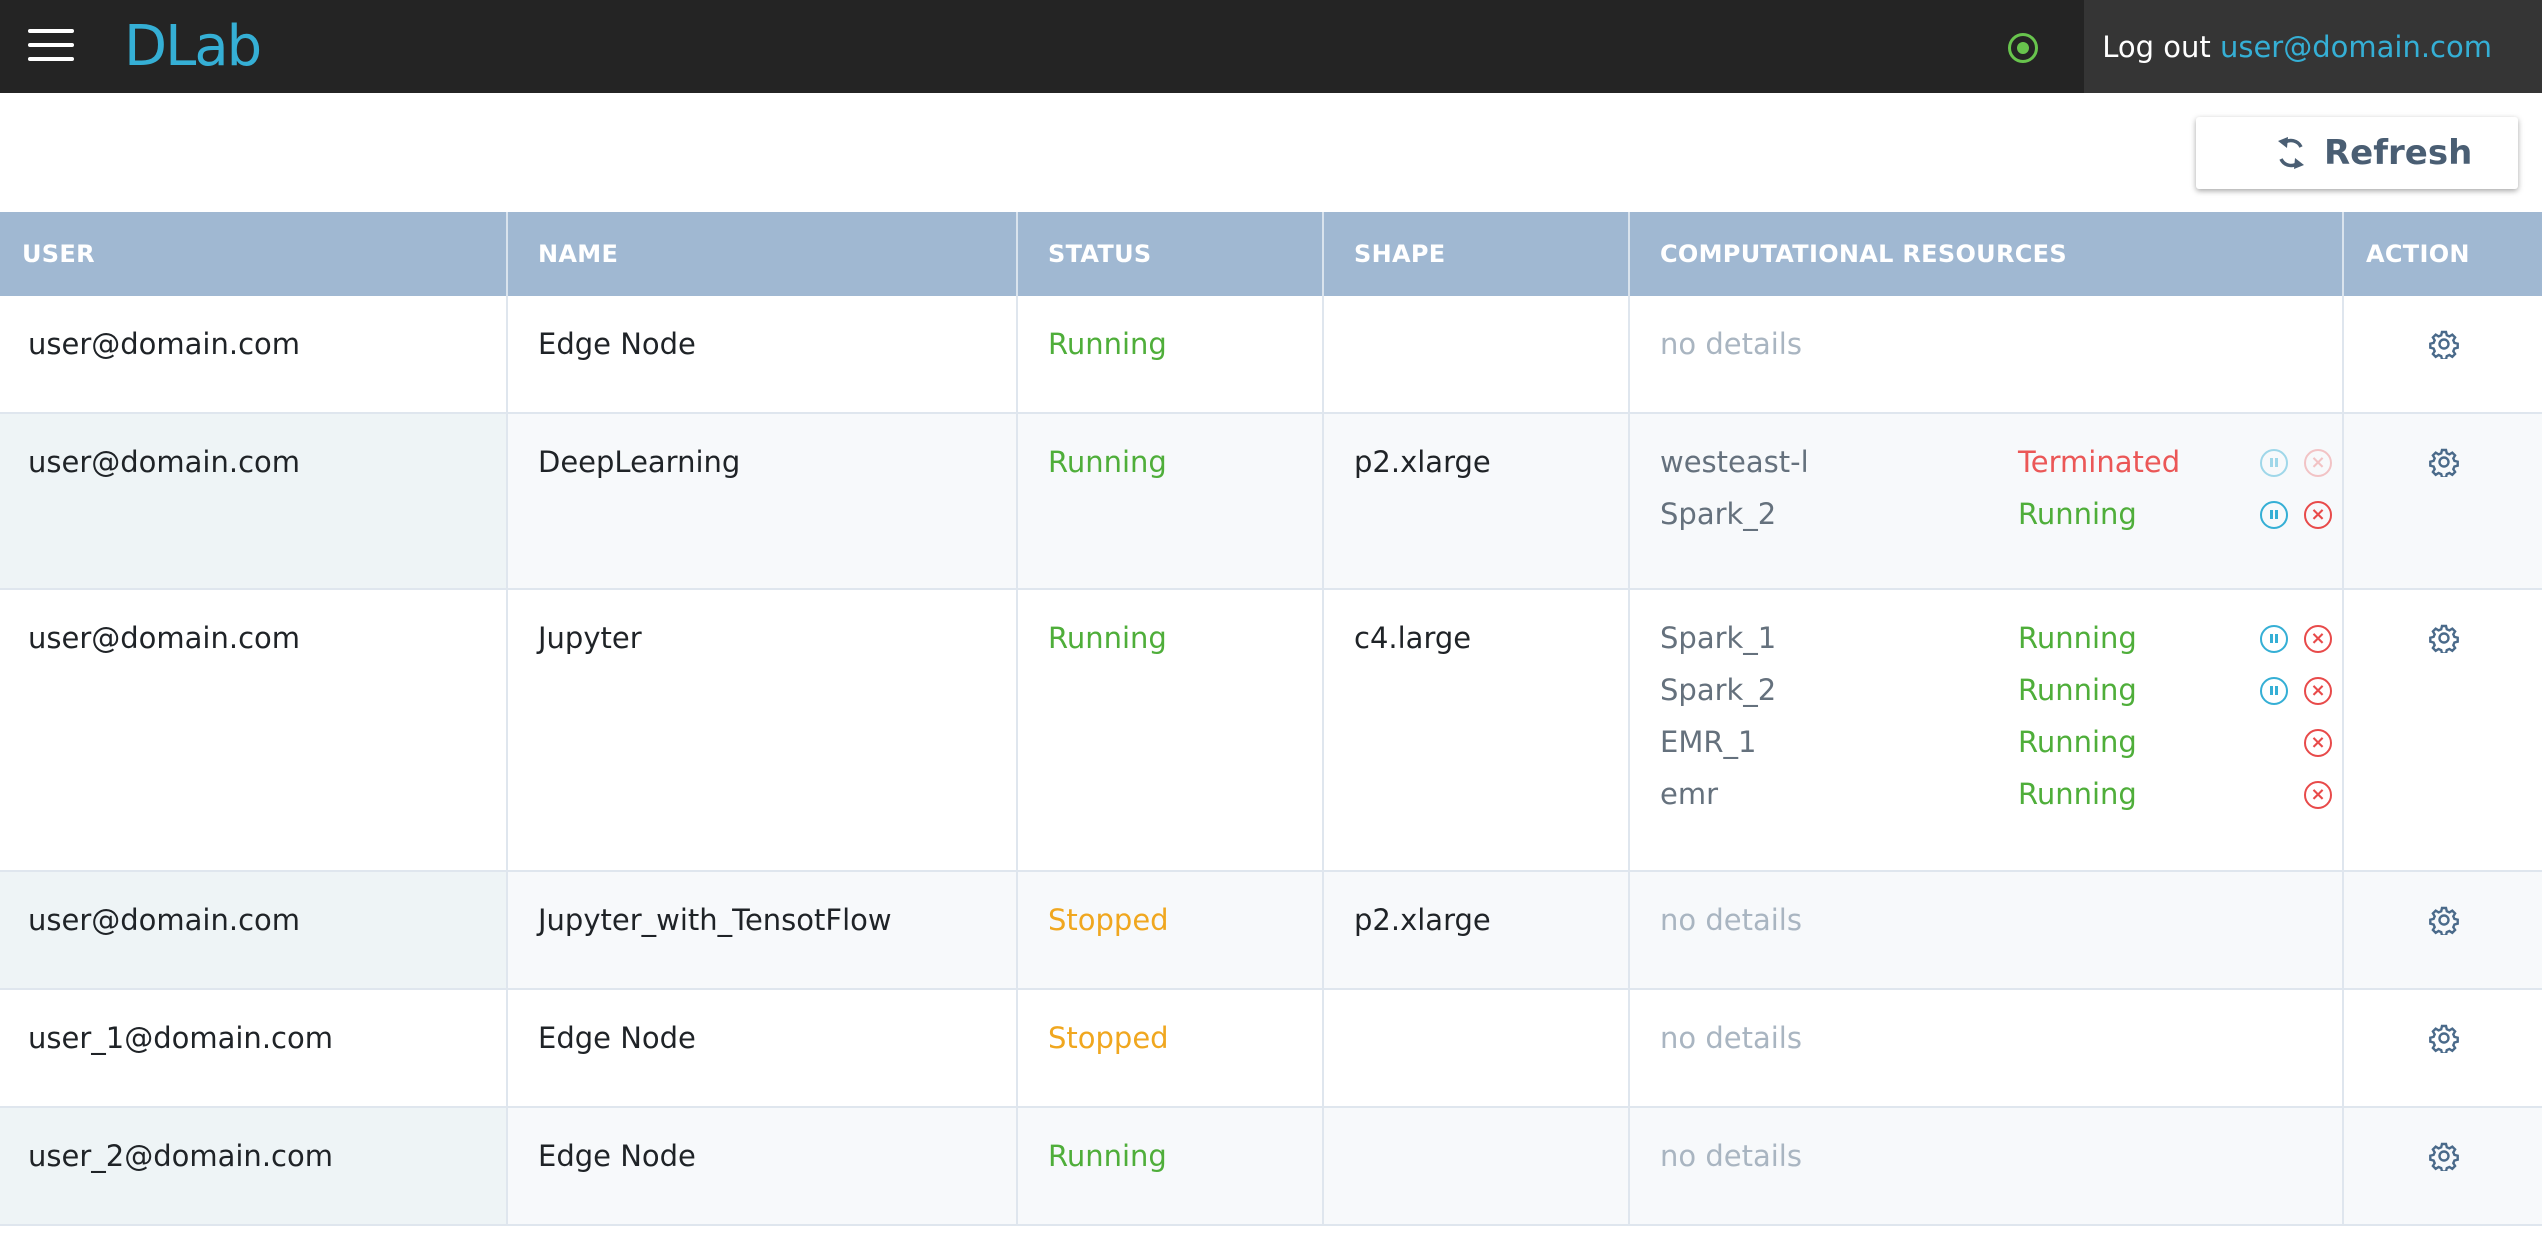 This screenshot has width=2542, height=1240. What do you see at coordinates (1475, 254) in the screenshot?
I see `column-header-shape: SHAPE` at bounding box center [1475, 254].